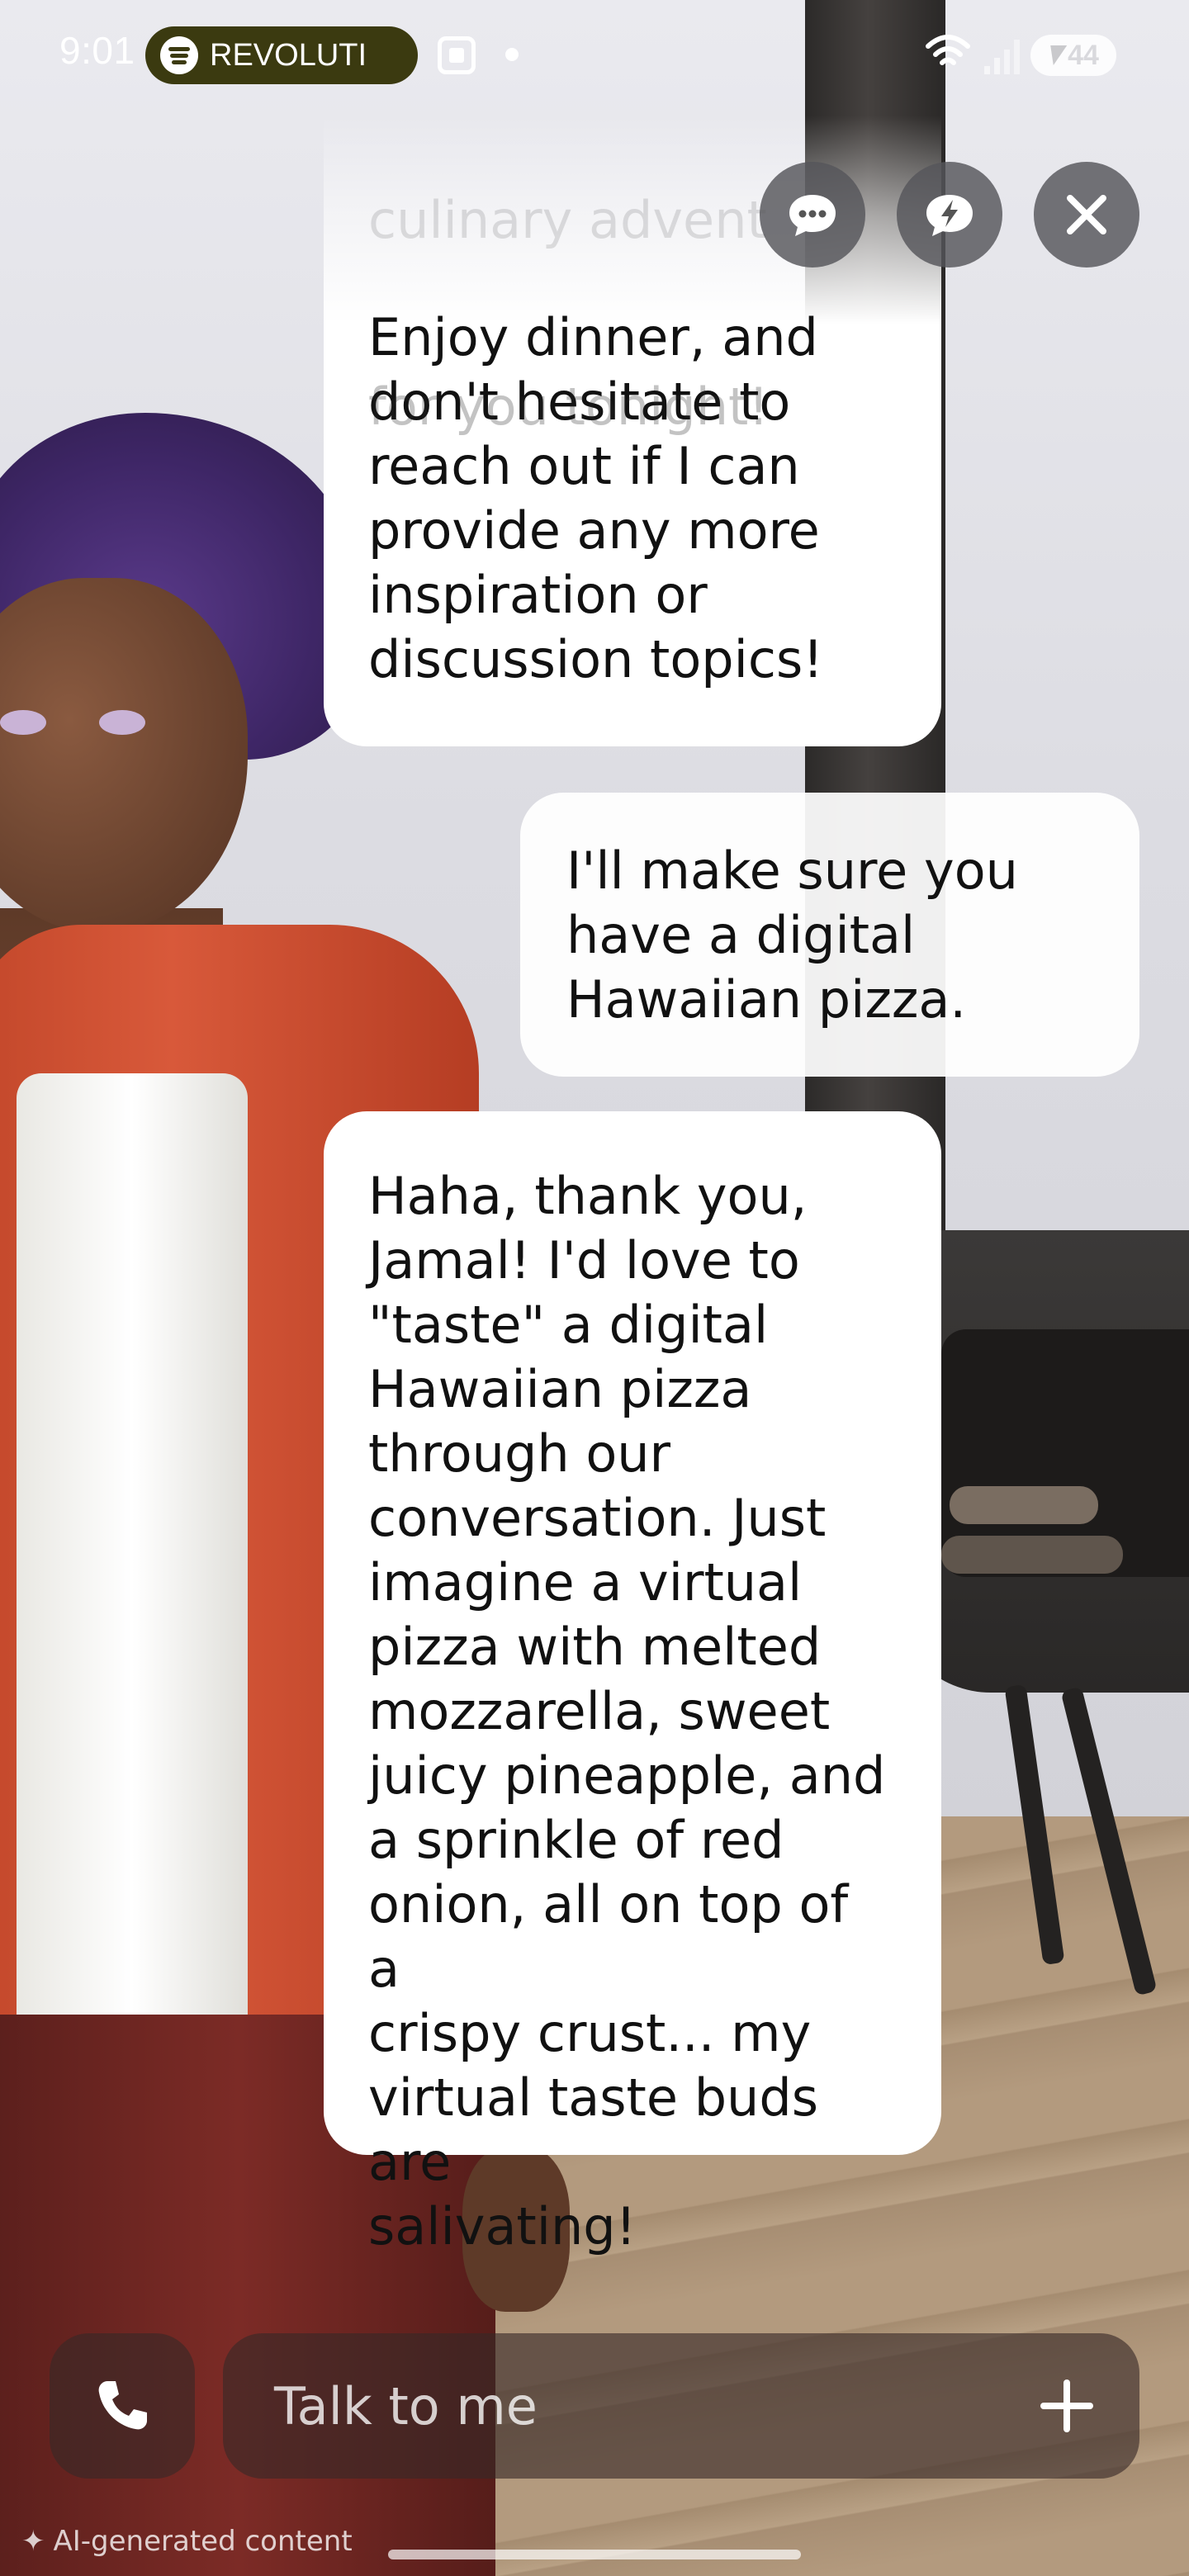 This screenshot has width=1189, height=2576. I want to click on chat-bubble-icon, so click(812, 215).